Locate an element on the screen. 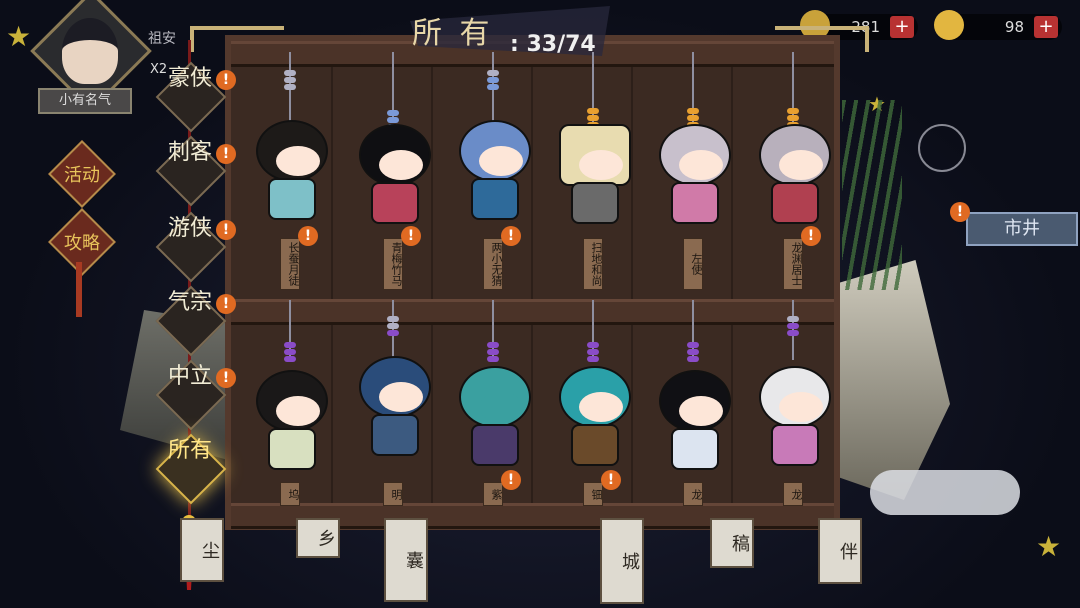  figurine-name-tag: 紫 is located at coordinates (493, 494).